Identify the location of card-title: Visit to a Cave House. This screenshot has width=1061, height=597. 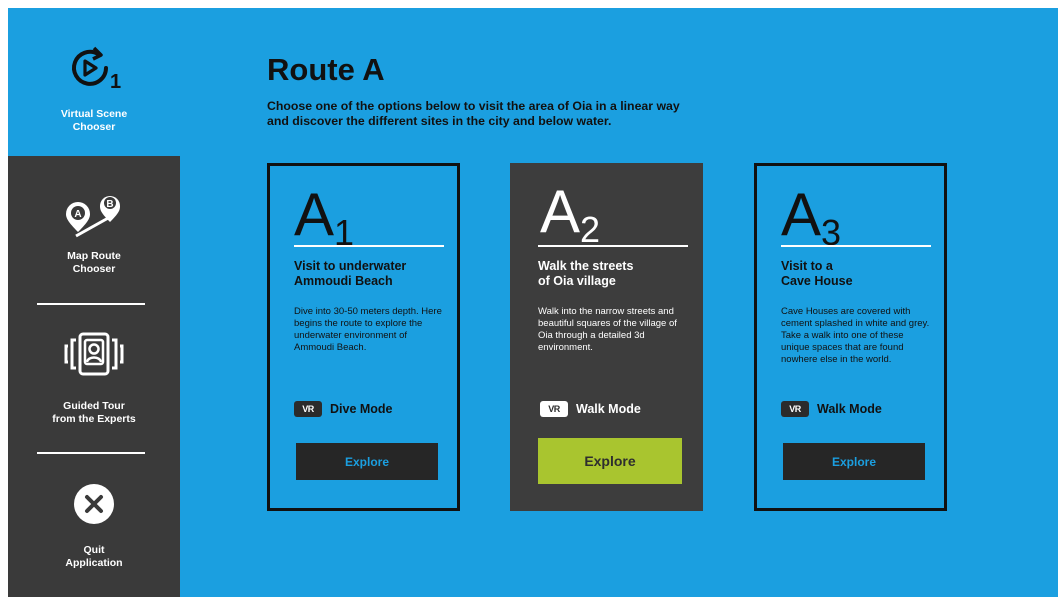
(817, 273).